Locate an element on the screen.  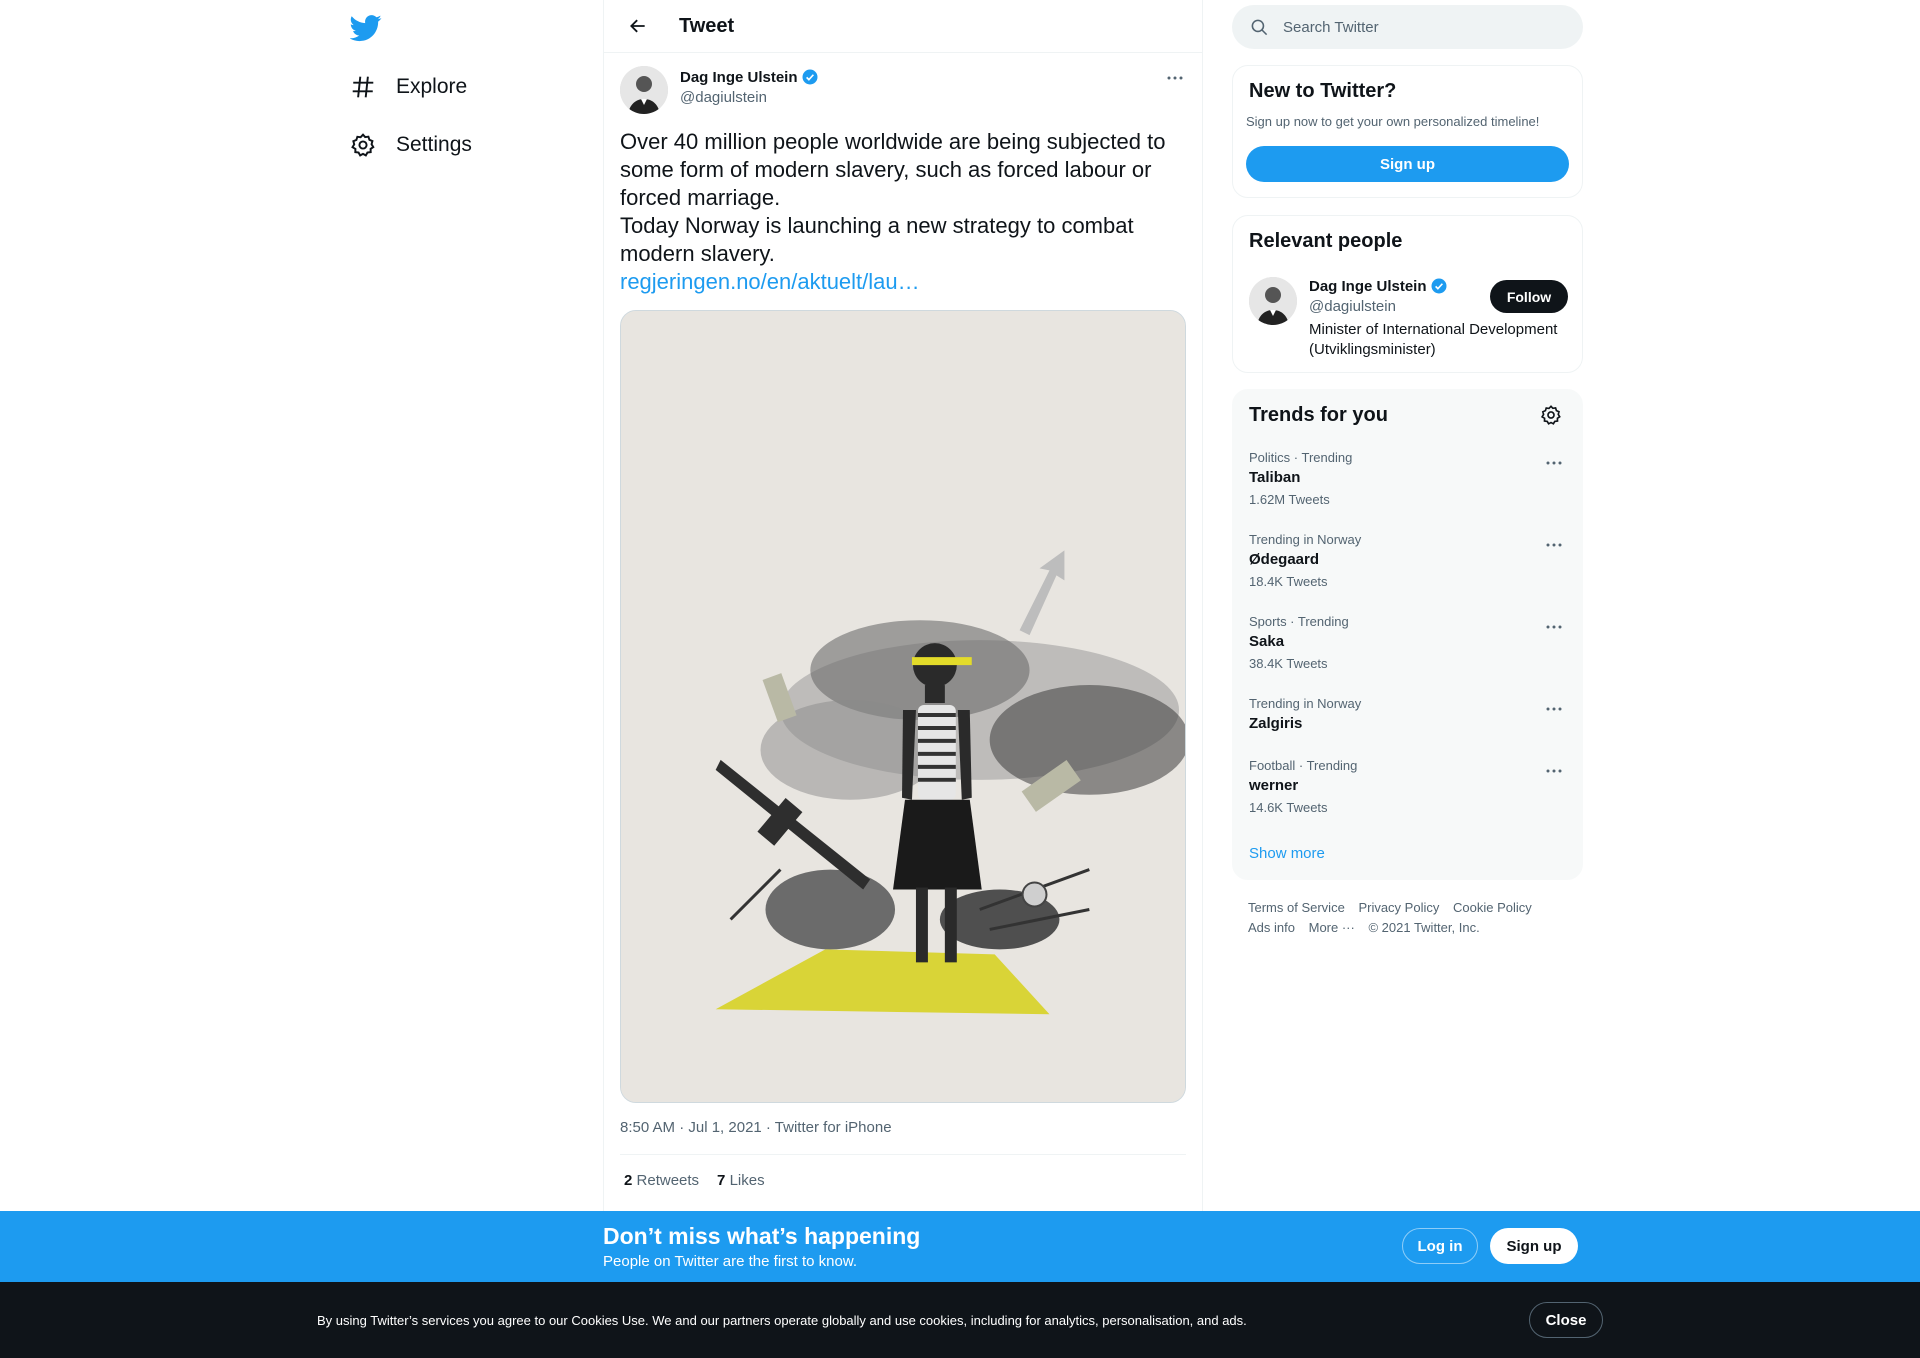
author-name: Dag Inge Ulstein is located at coordinates (739, 77).